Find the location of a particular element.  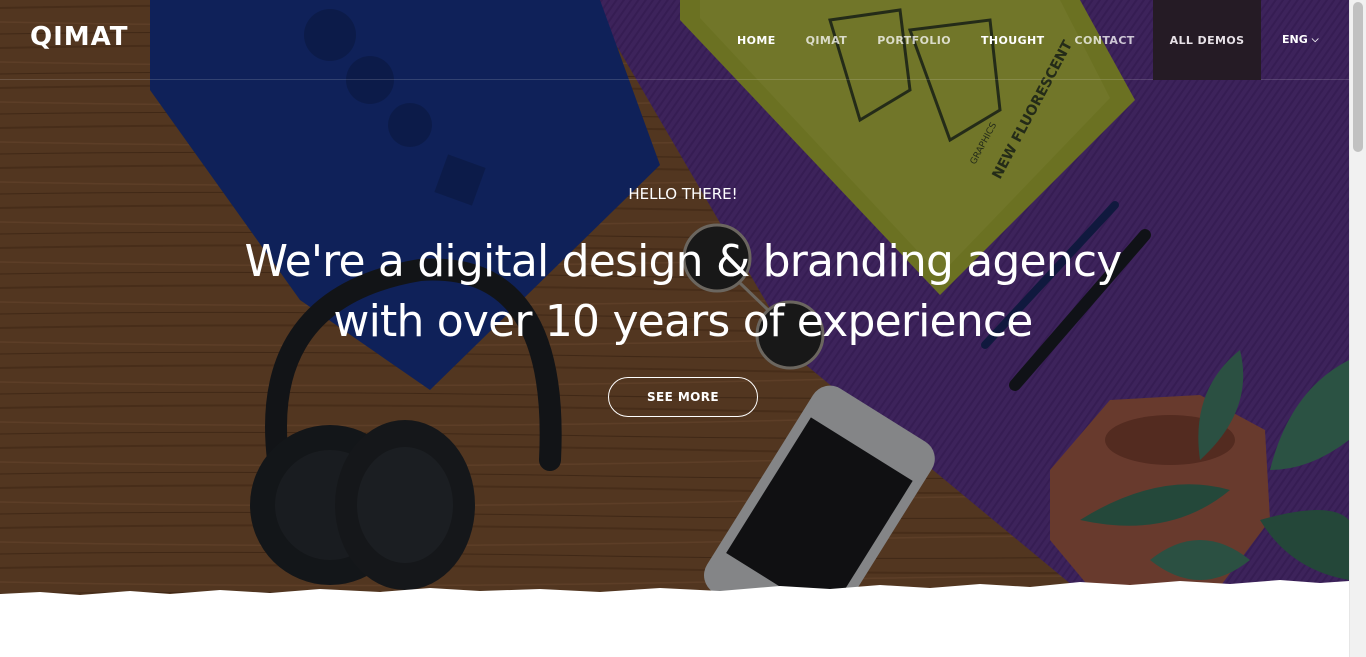

see-more-button: SEE MORE is located at coordinates (683, 397).